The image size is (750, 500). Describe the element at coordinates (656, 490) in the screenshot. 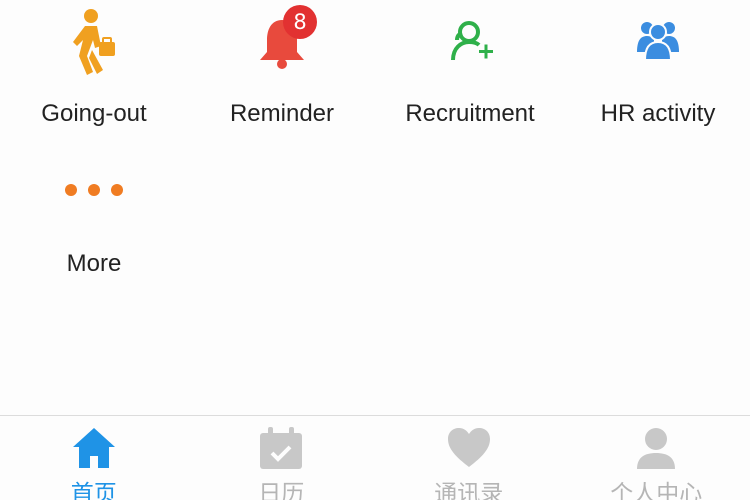

I see `tab-label: 个人中心` at that location.